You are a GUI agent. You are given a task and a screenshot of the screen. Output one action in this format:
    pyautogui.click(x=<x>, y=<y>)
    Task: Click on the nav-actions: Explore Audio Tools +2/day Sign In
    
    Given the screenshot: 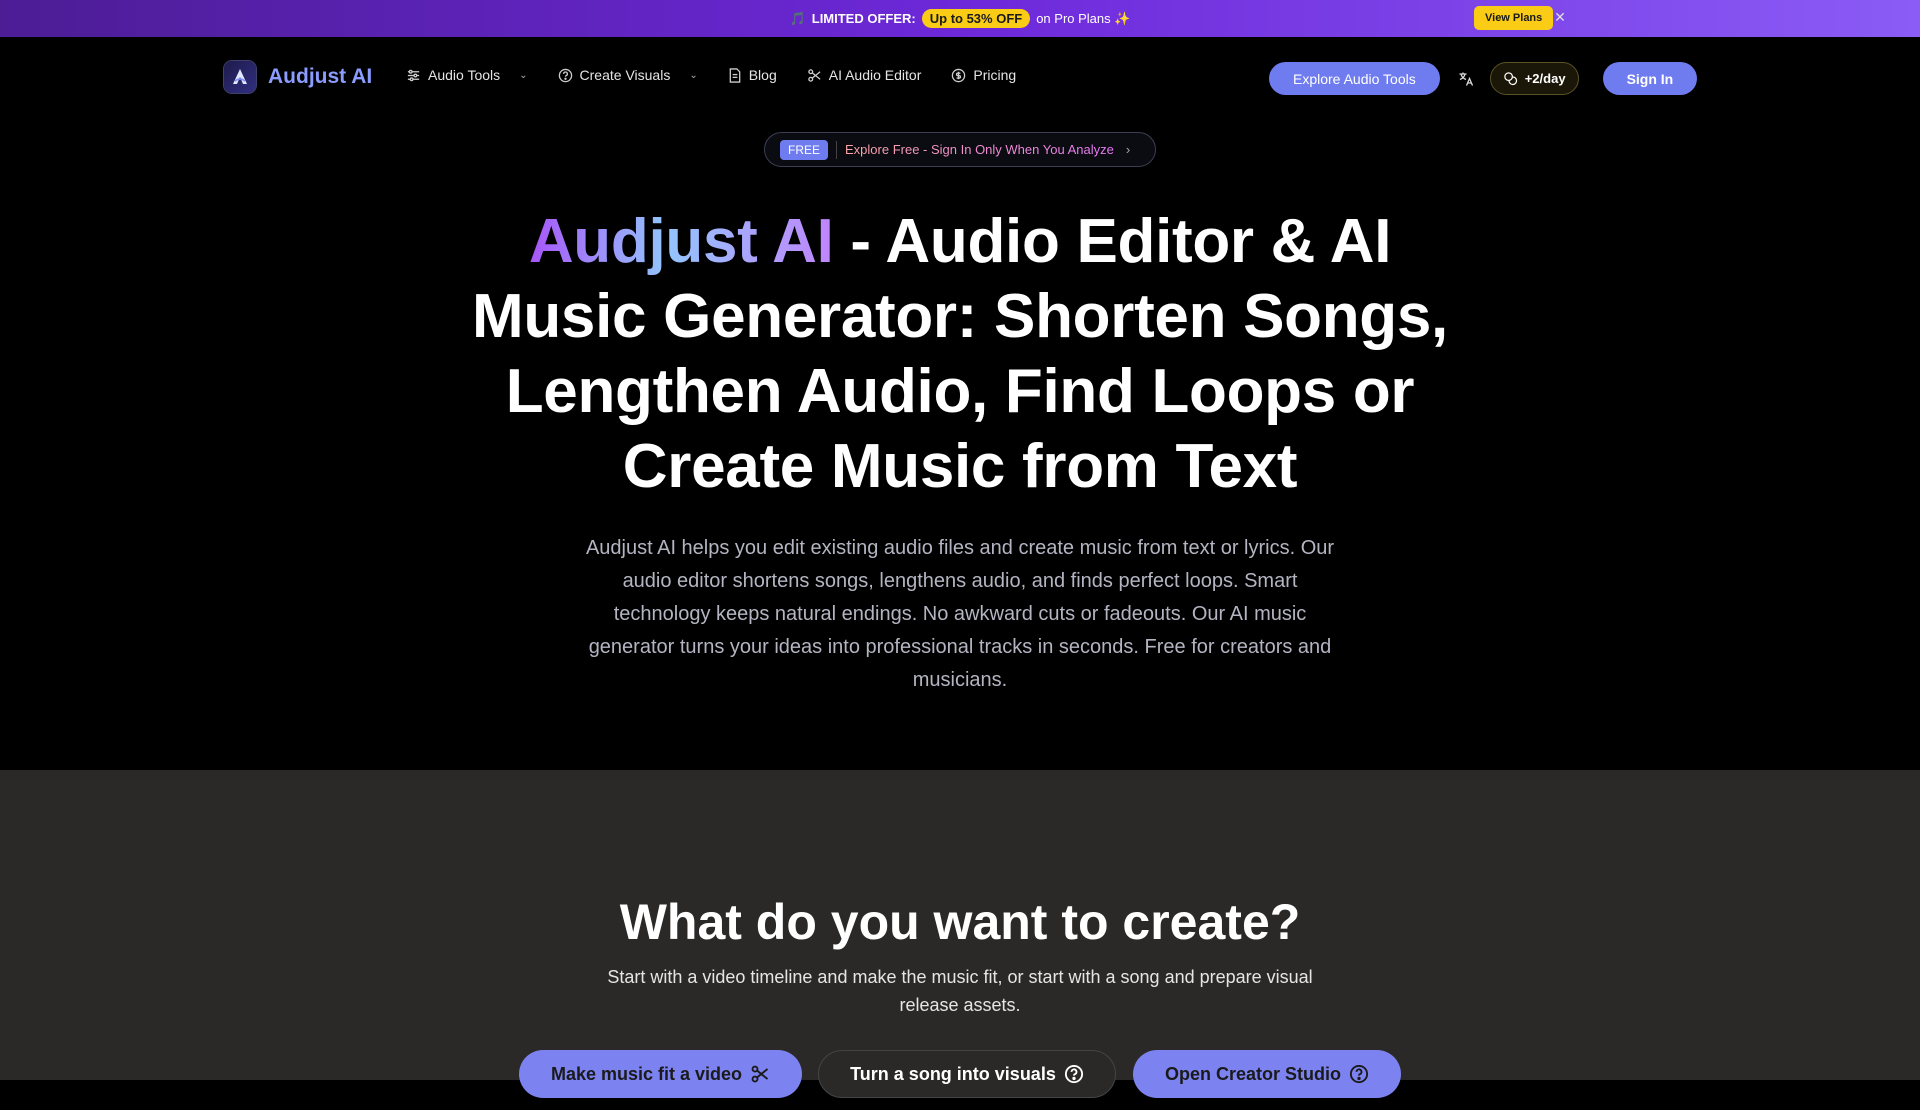 What is the action you would take?
    pyautogui.click(x=1483, y=78)
    